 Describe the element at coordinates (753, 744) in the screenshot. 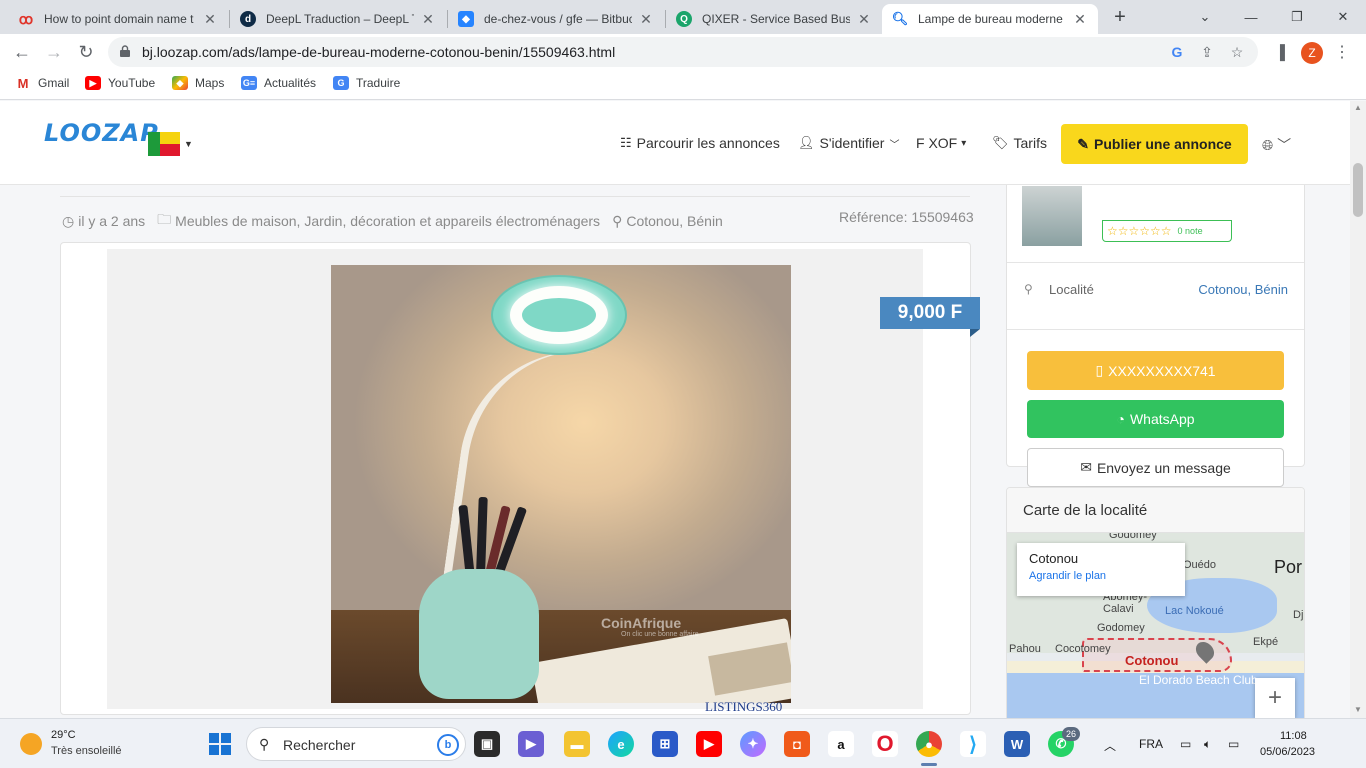

I see `copilot-icon: ✦` at that location.